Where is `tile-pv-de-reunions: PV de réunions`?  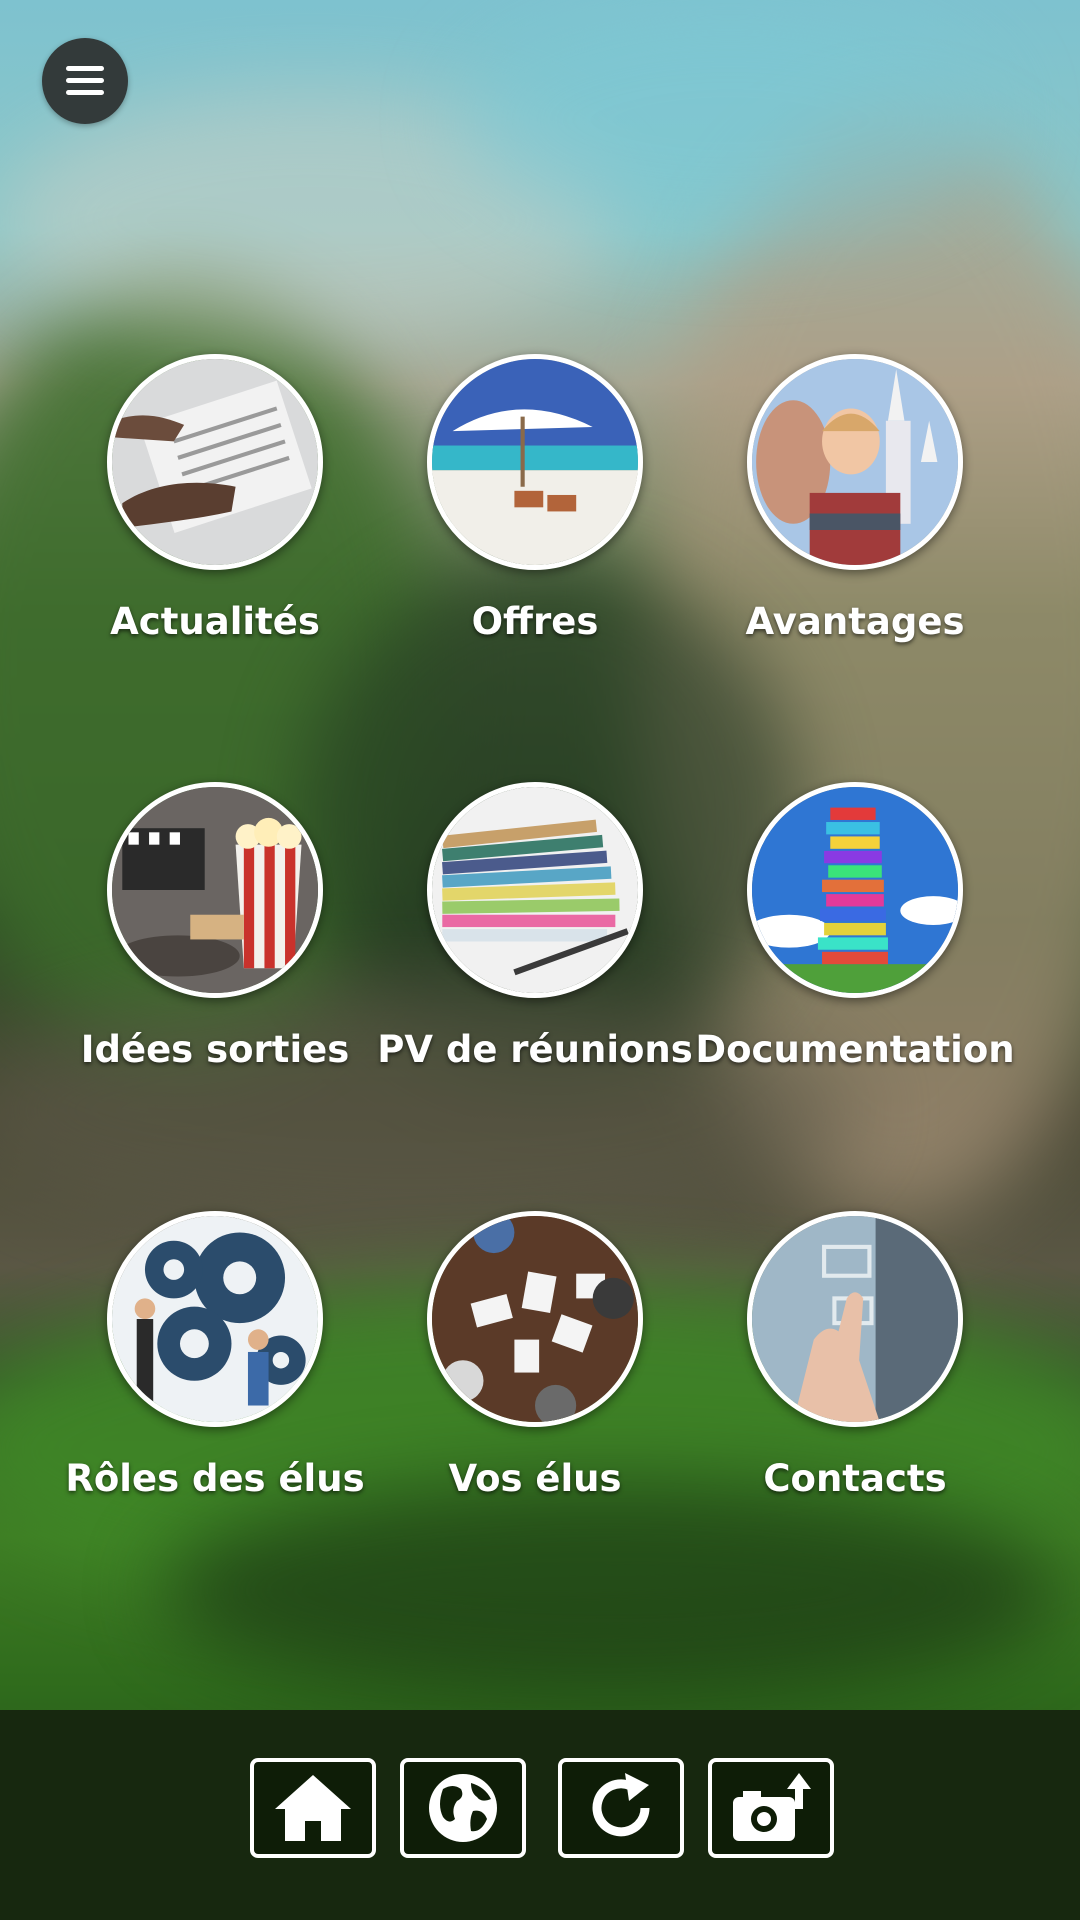
tile-pv-de-reunions: PV de réunions is located at coordinates (535, 942).